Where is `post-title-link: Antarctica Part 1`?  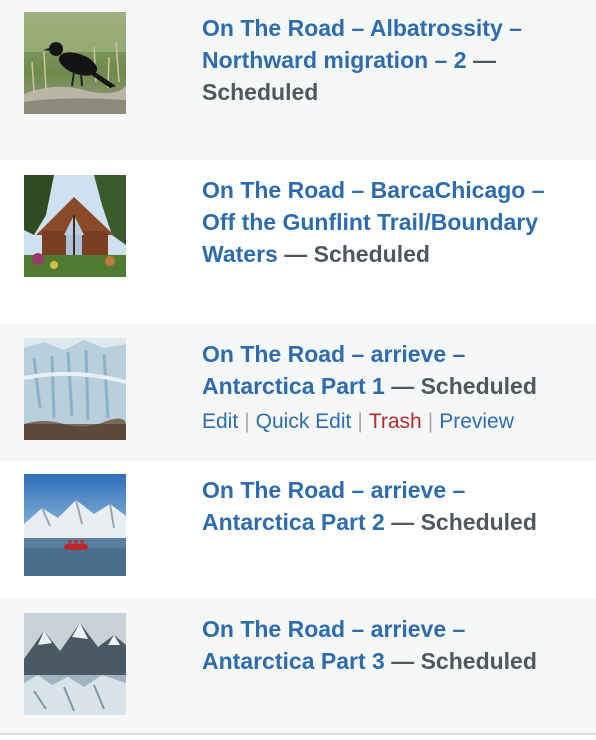
post-title-link: Antarctica Part 1 is located at coordinates (293, 386).